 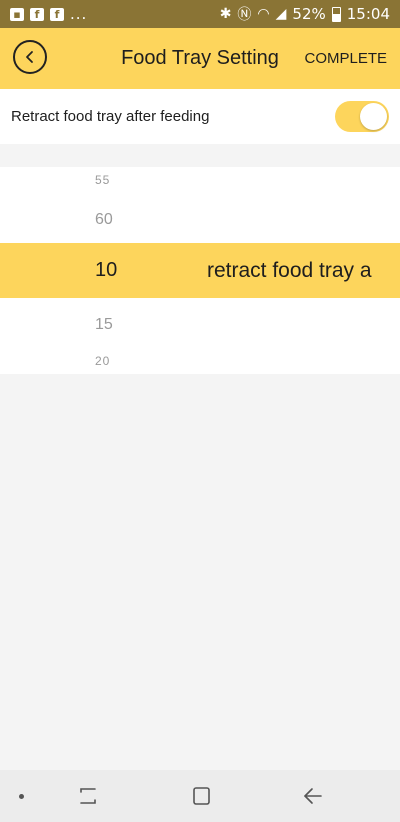 I want to click on retract-setting-row: Retract food tray after feeding, so click(x=200, y=116).